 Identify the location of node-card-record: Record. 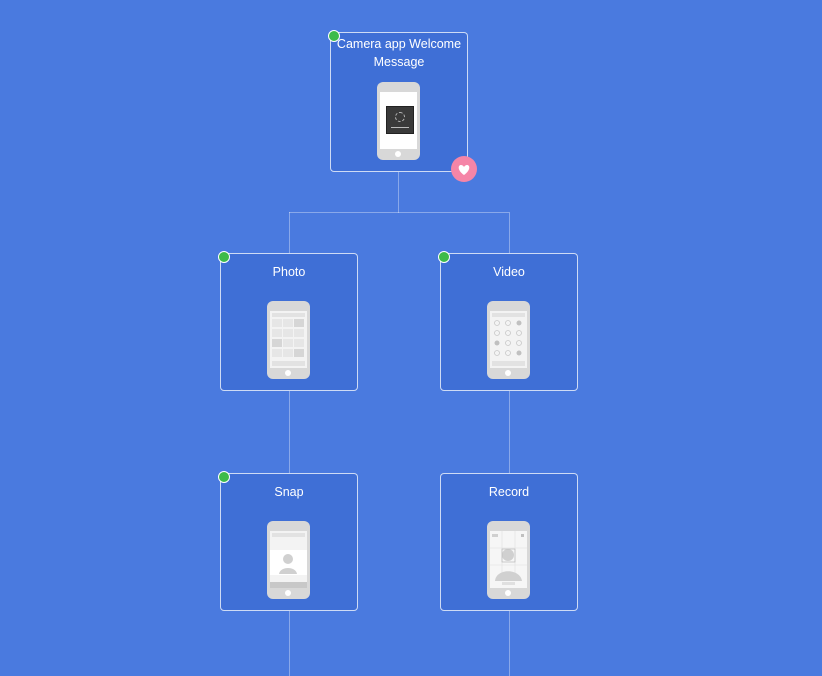
(509, 542).